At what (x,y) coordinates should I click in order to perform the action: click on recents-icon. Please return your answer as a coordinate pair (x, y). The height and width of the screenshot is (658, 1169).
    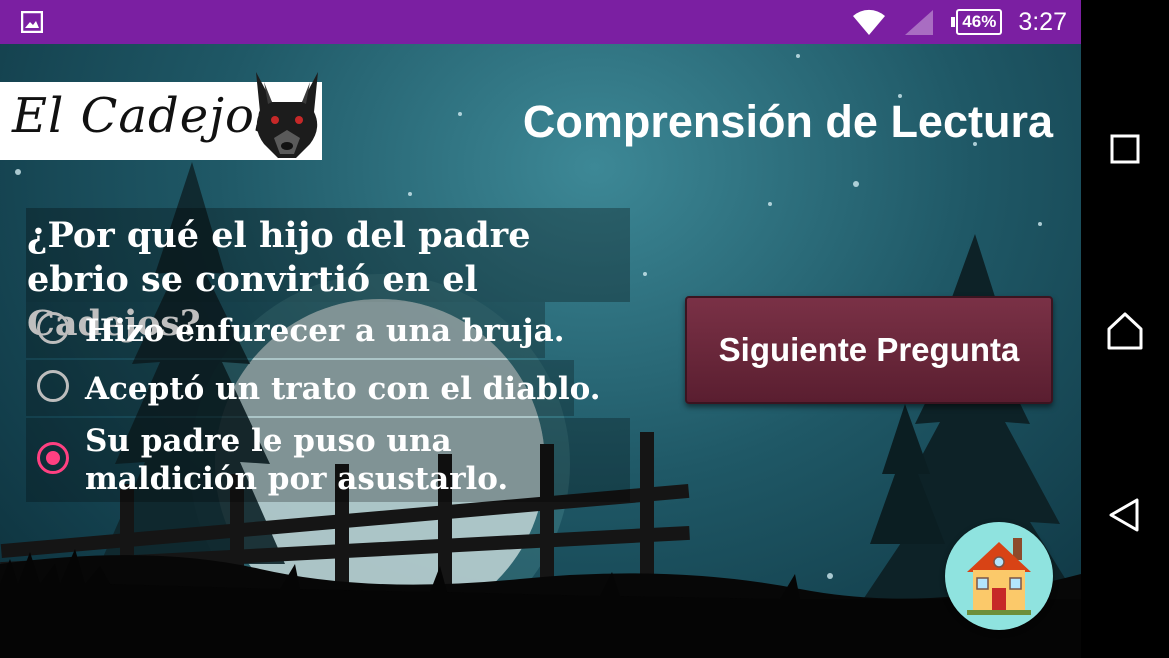
    Looking at the image, I should click on (1125, 149).